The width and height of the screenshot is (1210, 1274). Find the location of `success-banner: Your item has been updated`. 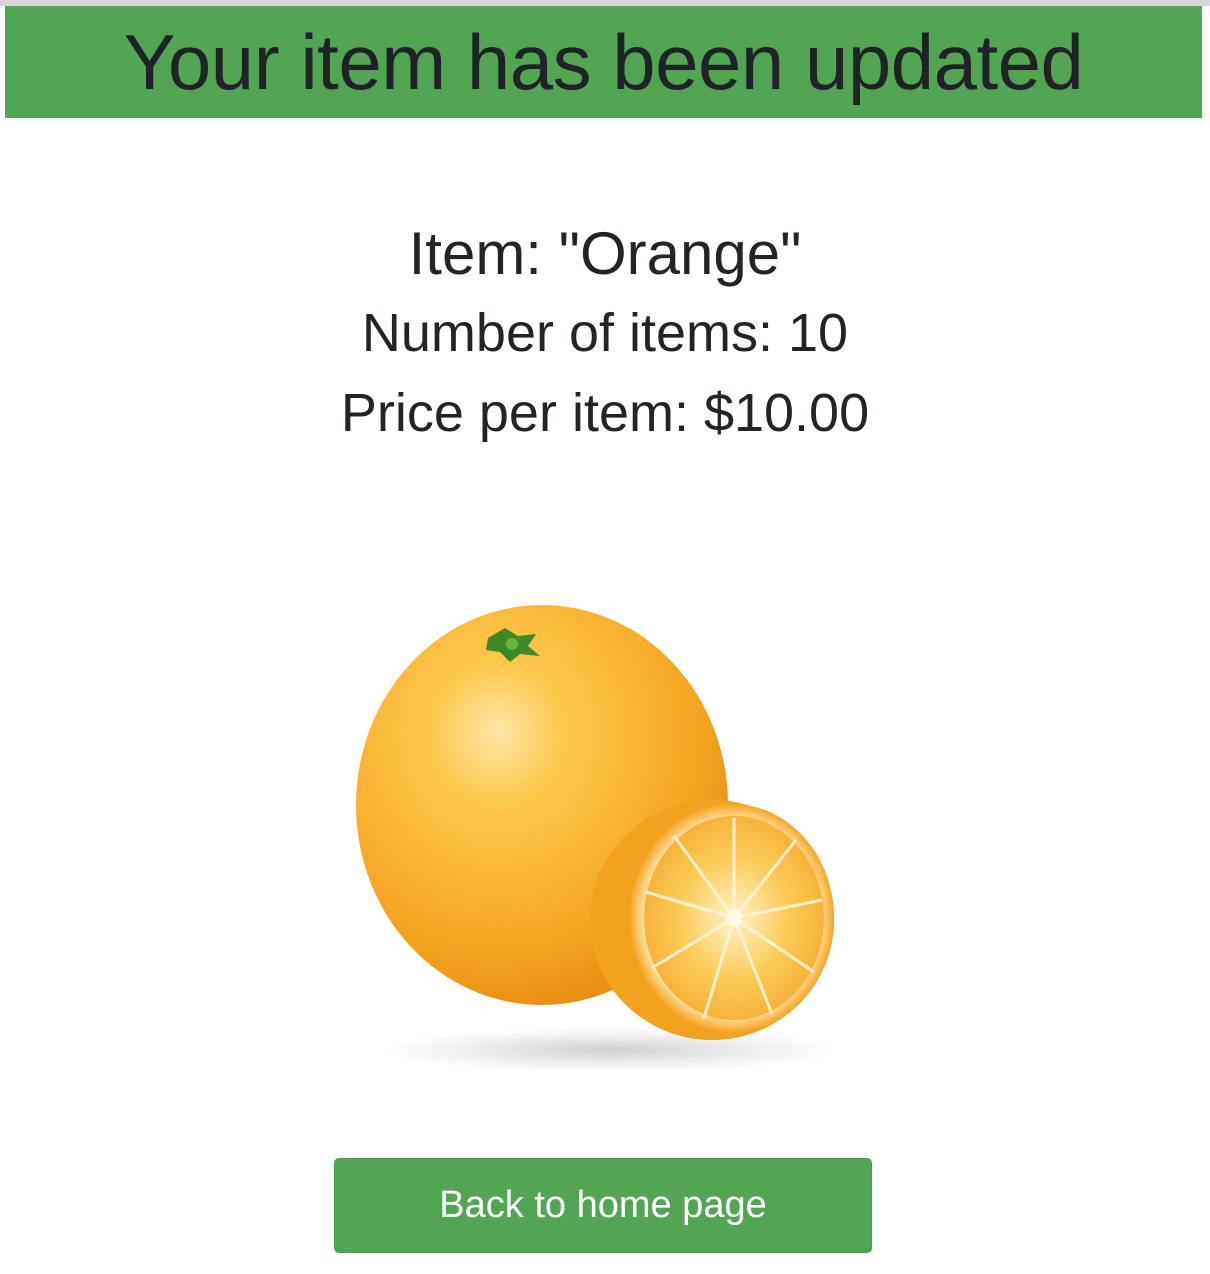

success-banner: Your item has been updated is located at coordinates (603, 62).